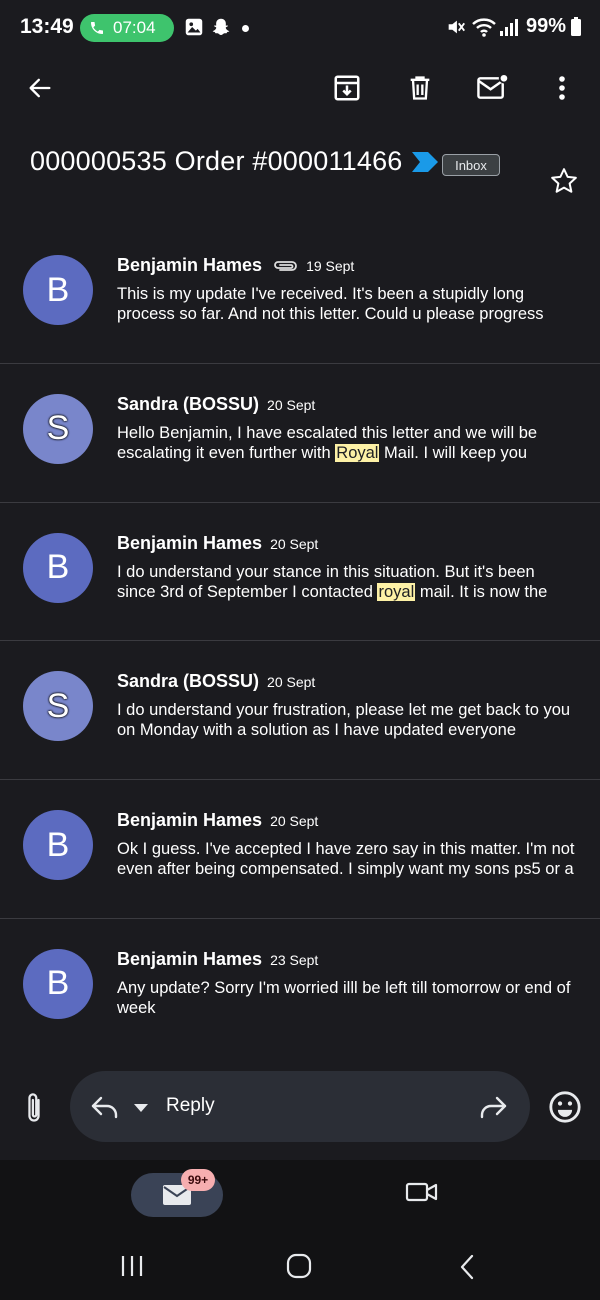 The height and width of the screenshot is (1300, 600). Describe the element at coordinates (300, 89) in the screenshot. I see `thread-toolbar` at that location.